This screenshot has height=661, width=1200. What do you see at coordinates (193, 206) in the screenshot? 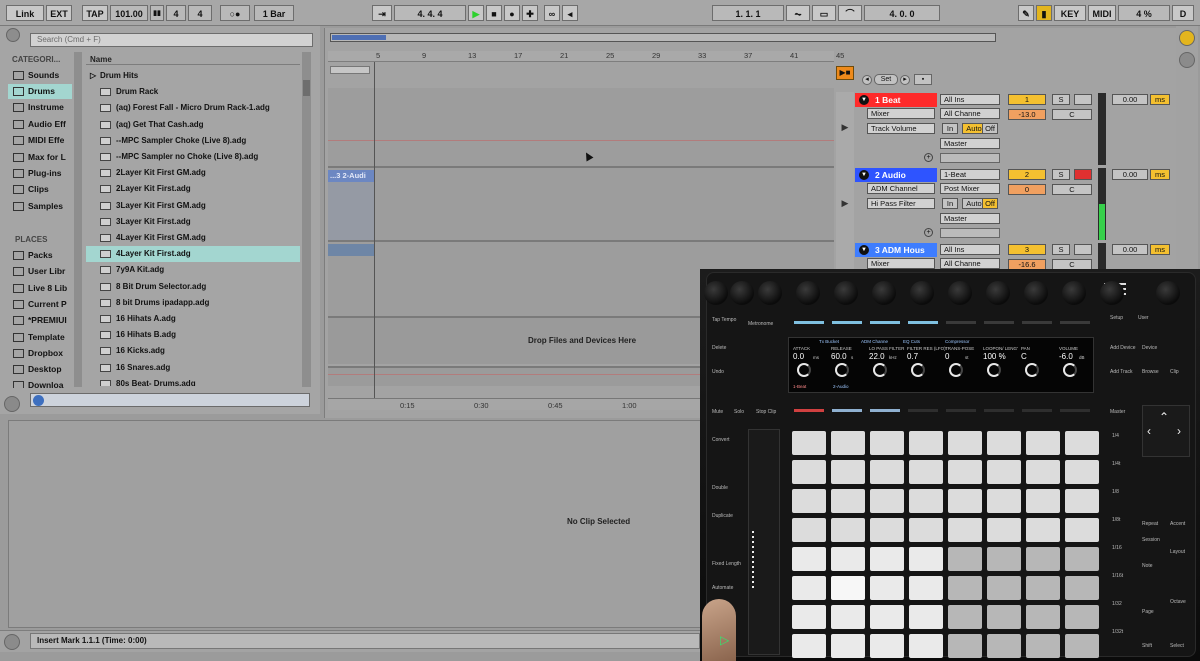
I see `file-item: 3Layer Kit First GM.adg` at bounding box center [193, 206].